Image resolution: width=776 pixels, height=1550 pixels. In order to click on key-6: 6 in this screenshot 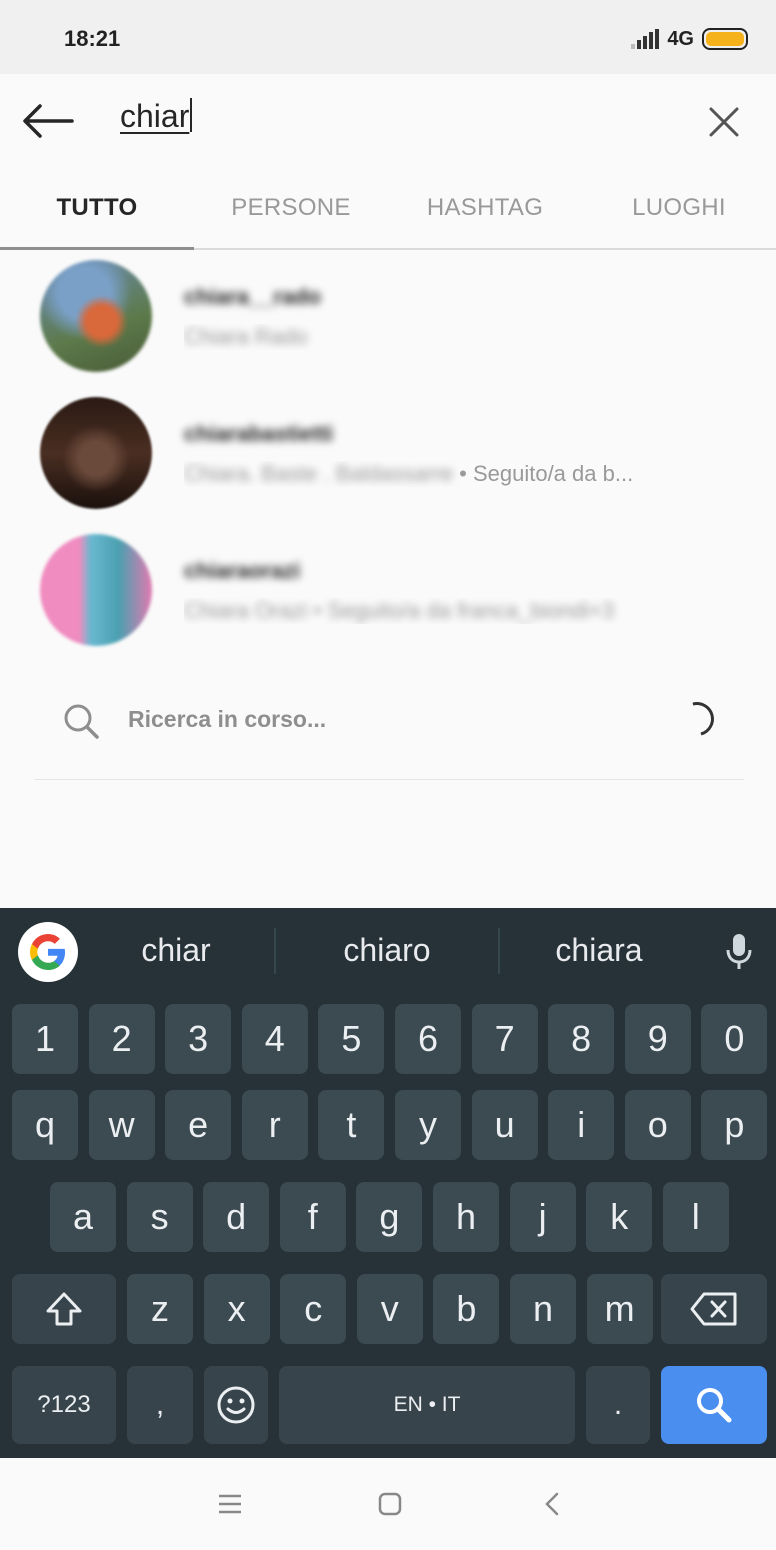, I will do `click(428, 1039)`.